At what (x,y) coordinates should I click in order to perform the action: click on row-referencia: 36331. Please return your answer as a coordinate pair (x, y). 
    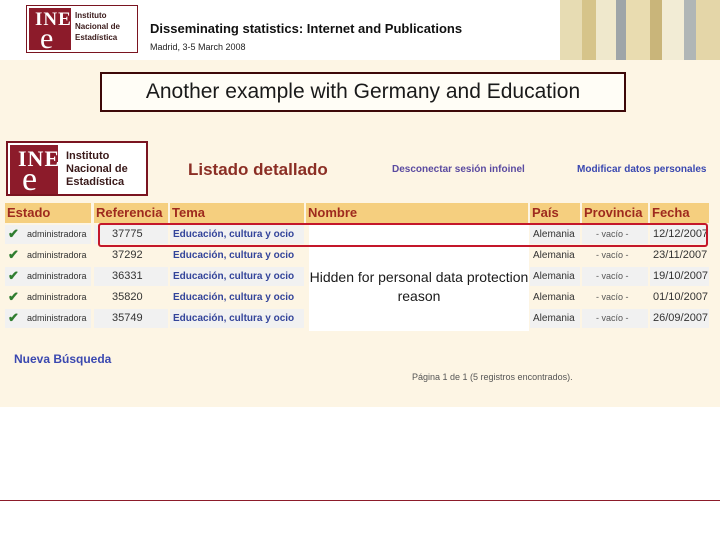
    Looking at the image, I should click on (131, 276).